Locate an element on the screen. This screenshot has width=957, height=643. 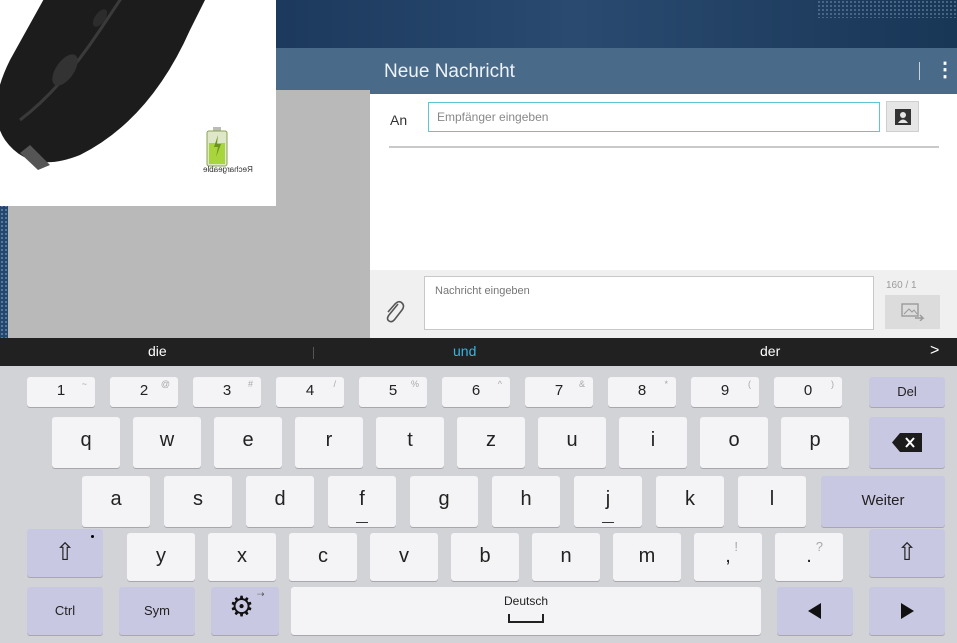
send-button is located at coordinates (912, 312).